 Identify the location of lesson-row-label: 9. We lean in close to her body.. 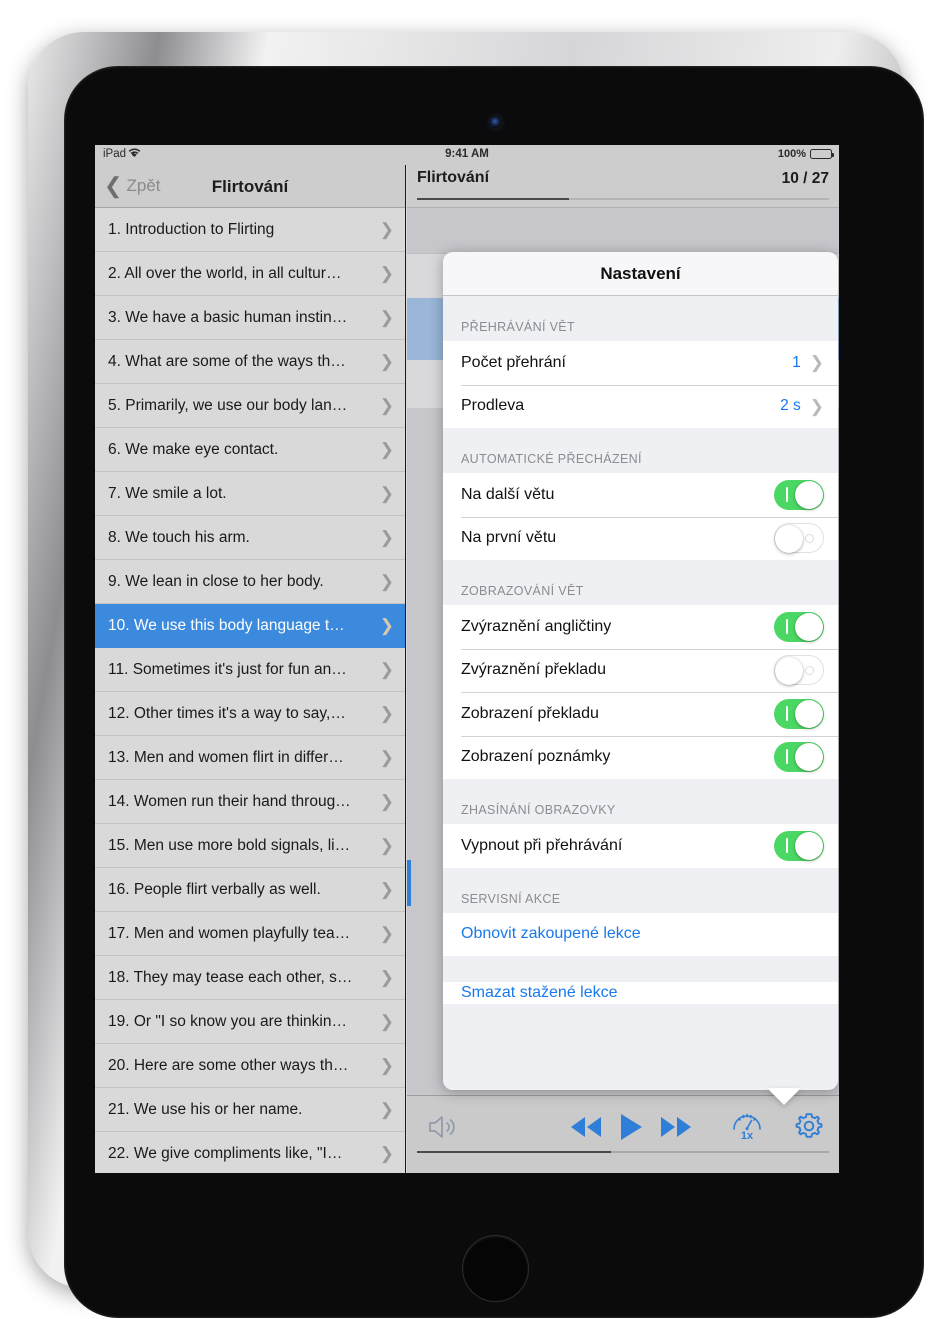
(216, 581).